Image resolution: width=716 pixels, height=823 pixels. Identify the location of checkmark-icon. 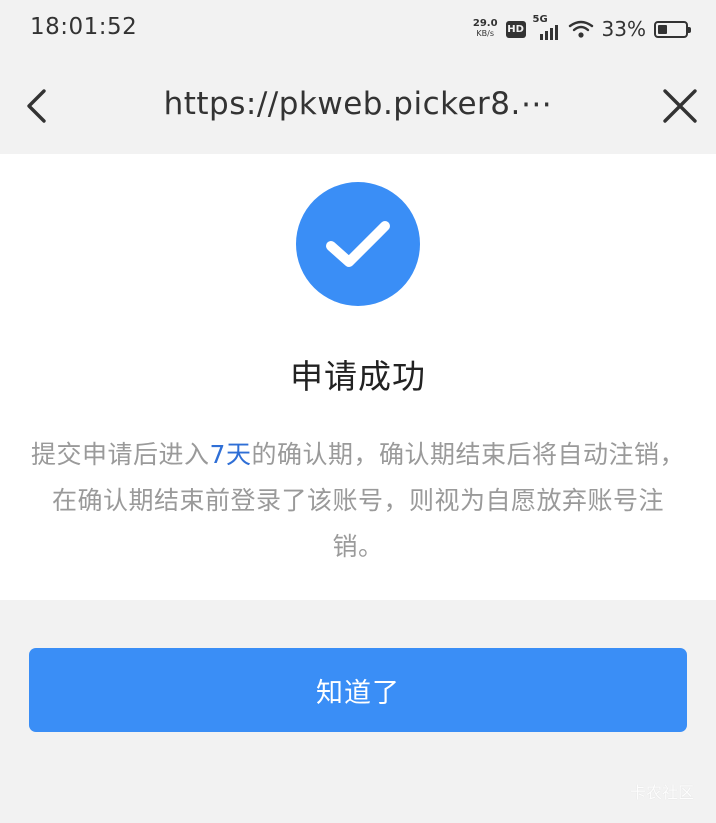
(358, 244).